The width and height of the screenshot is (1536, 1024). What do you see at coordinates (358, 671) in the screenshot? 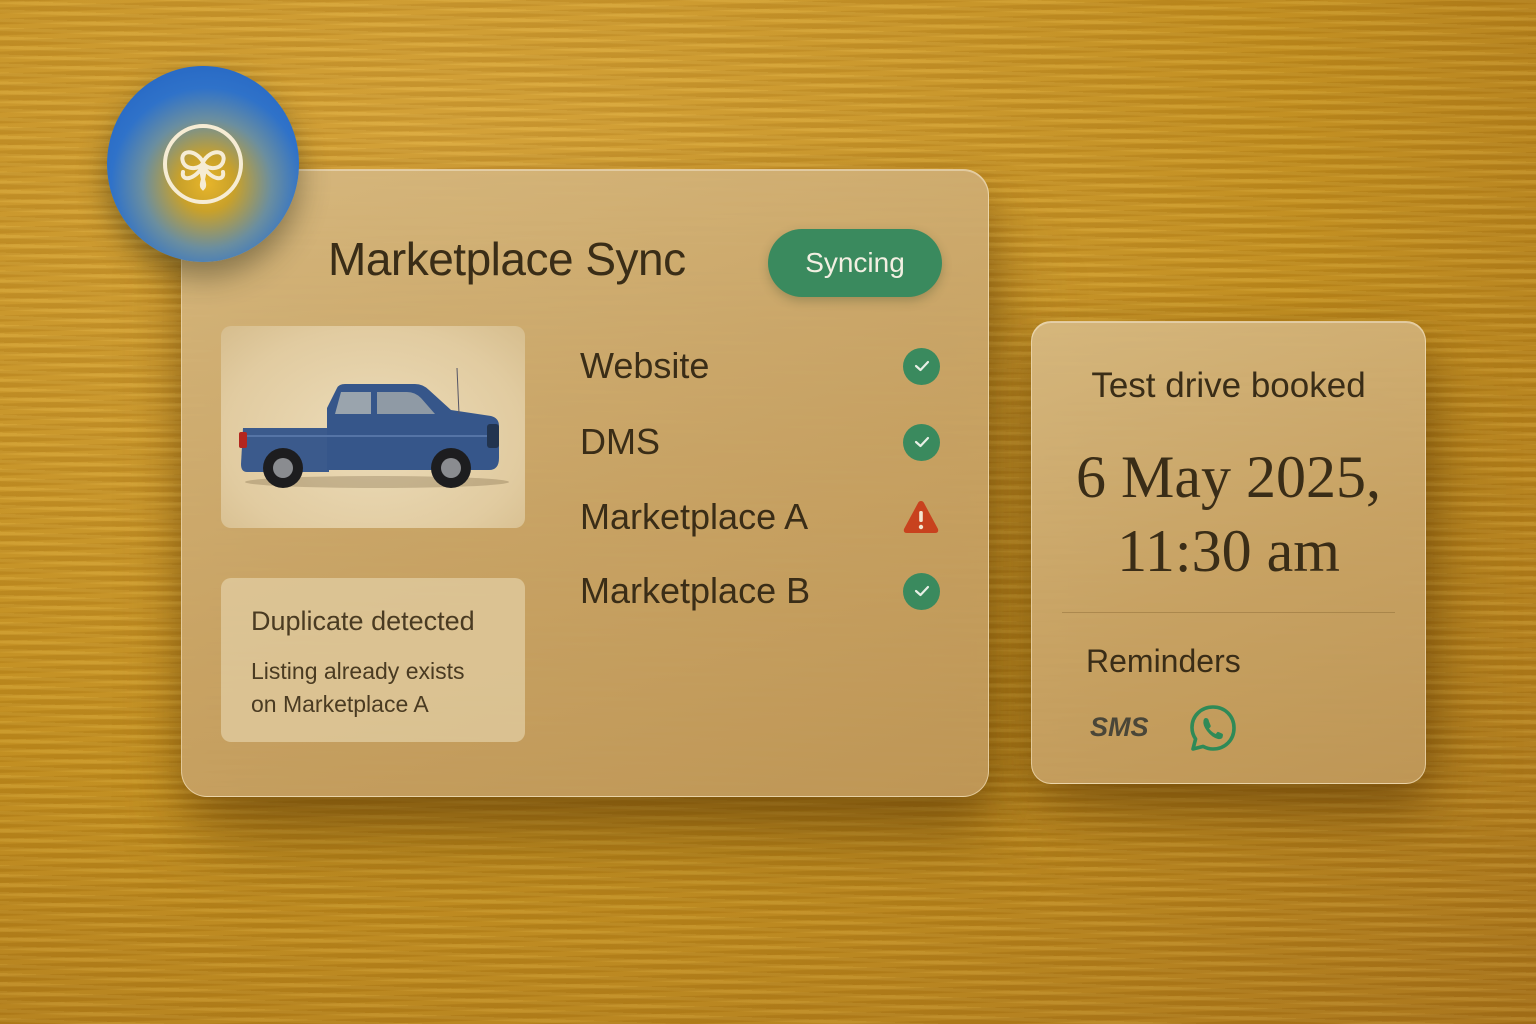
I see `alert-message-line-1: Listing already exists` at bounding box center [358, 671].